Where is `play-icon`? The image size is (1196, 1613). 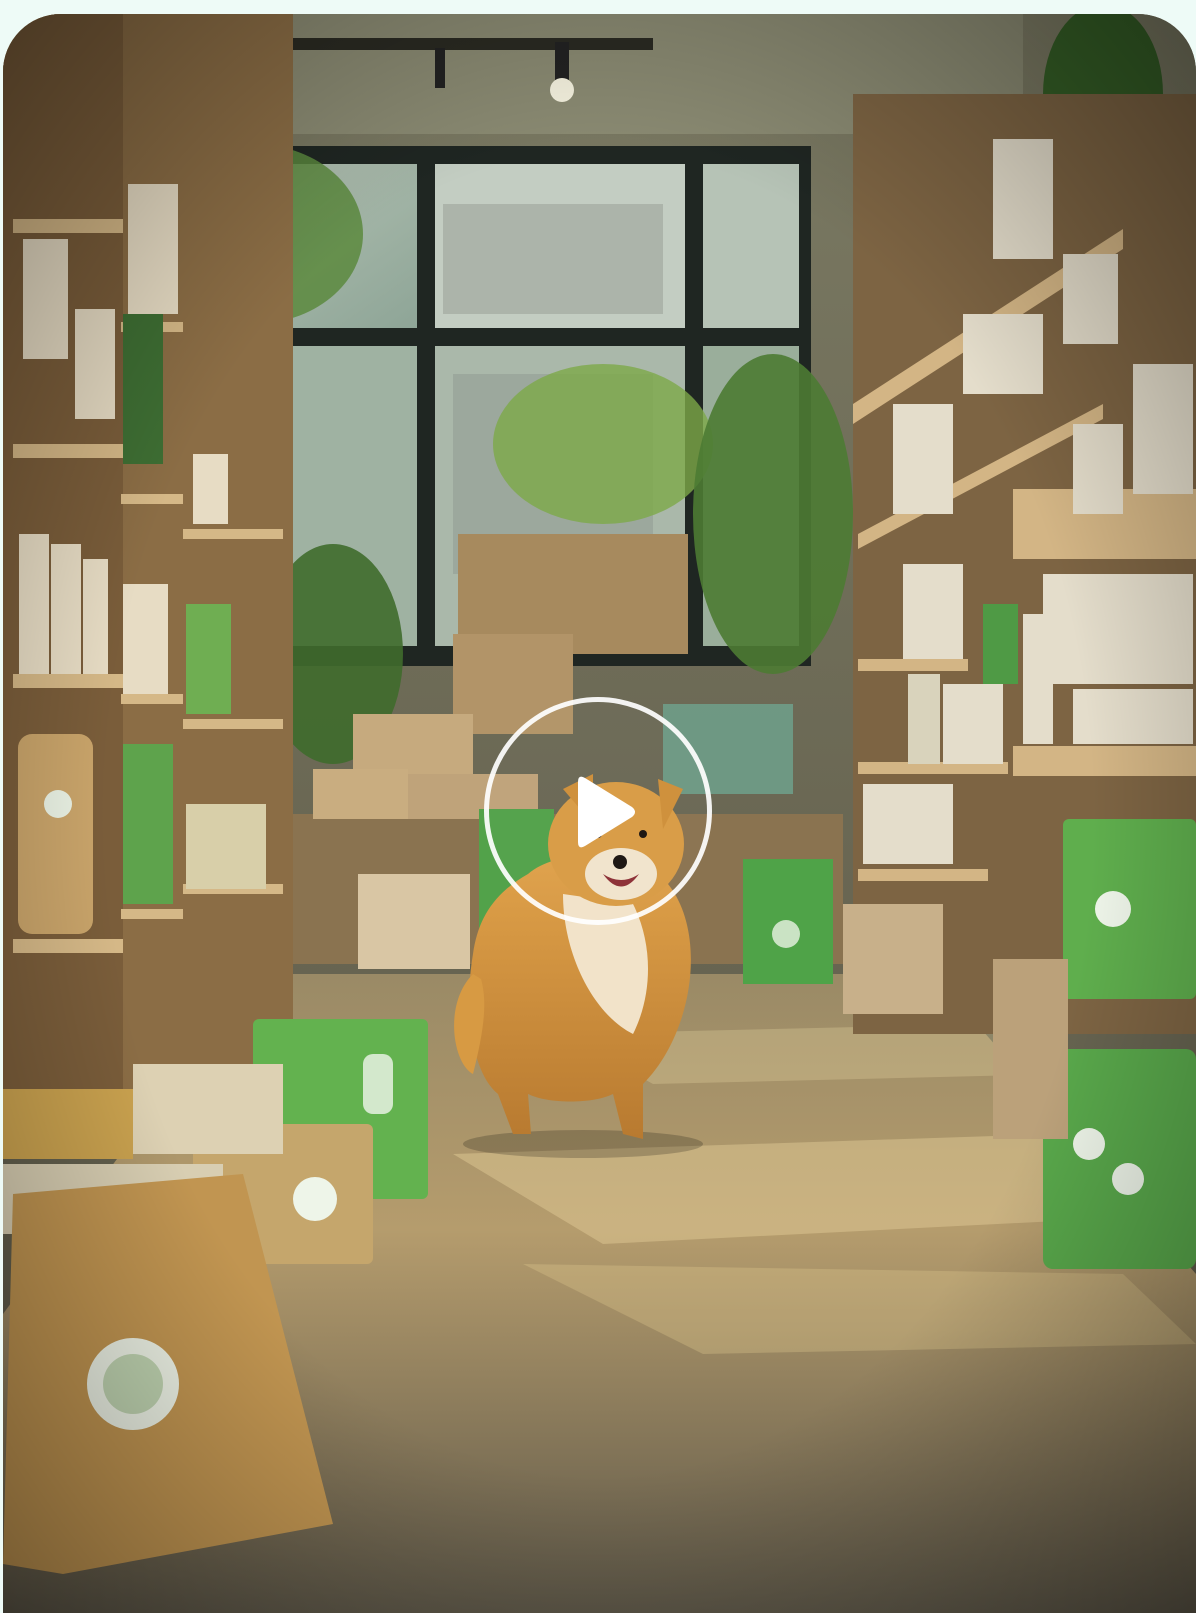
play-icon is located at coordinates (606, 812).